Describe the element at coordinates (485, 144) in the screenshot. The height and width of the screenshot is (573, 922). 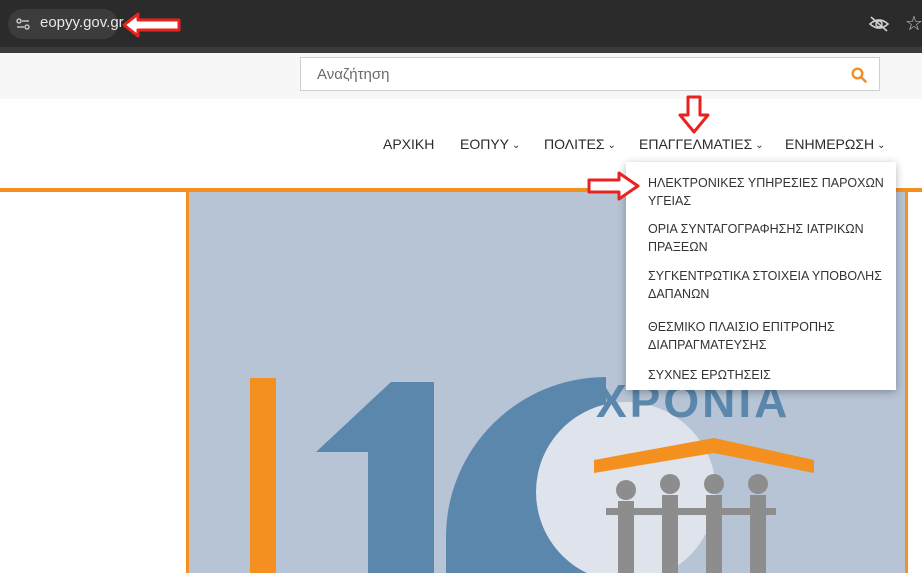
I see `nav-item-label: ΕΟΠΥΥ` at that location.